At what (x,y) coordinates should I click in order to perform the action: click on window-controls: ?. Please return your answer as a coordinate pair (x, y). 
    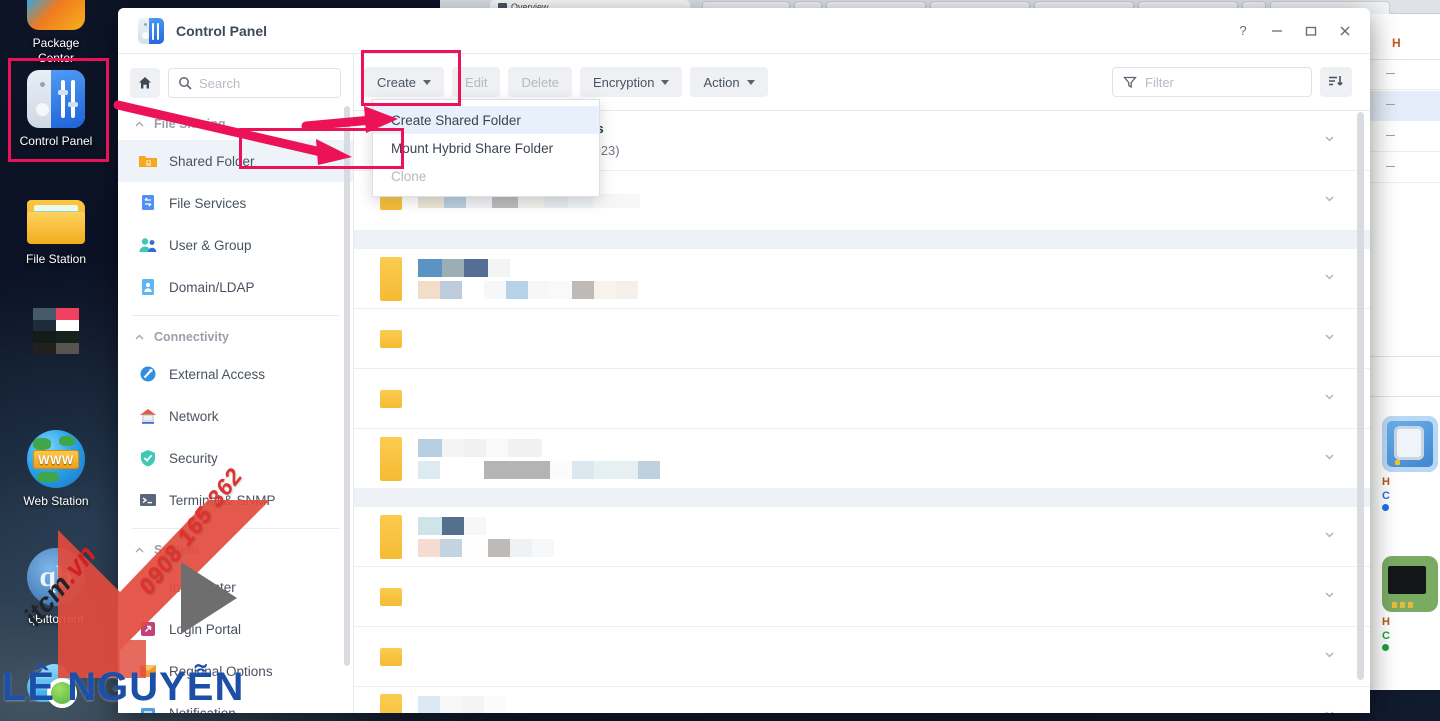
    Looking at the image, I should click on (1294, 31).